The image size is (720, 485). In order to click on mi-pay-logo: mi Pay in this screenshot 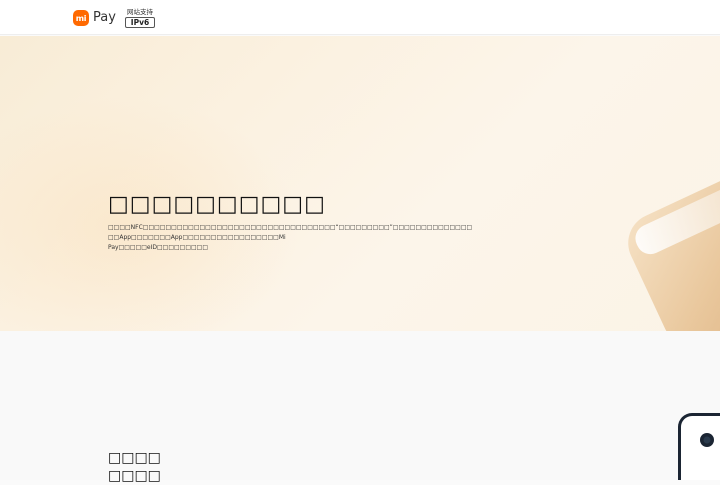, I will do `click(94, 18)`.